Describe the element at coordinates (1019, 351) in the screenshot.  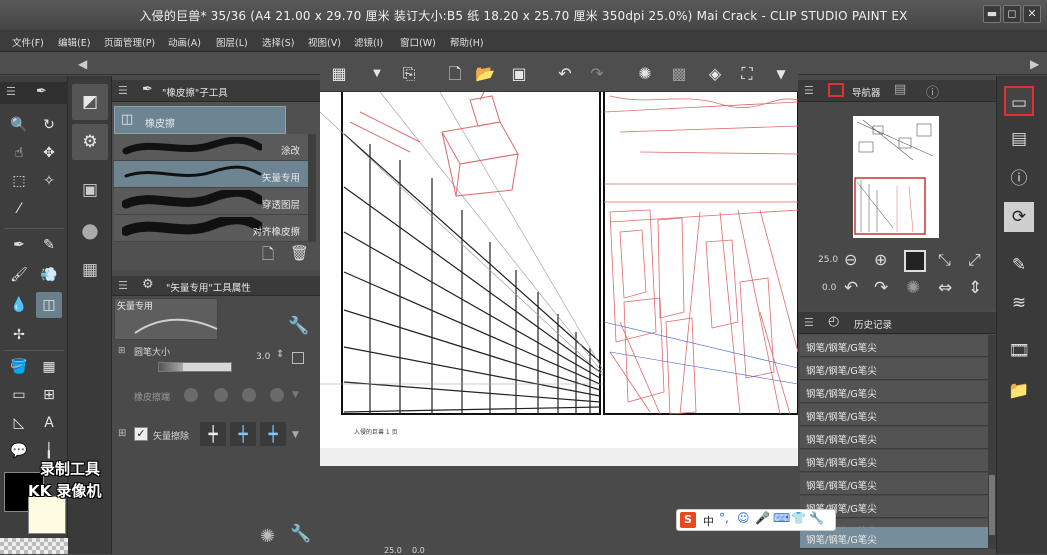
I see `animation-dock-icon: 🎞` at that location.